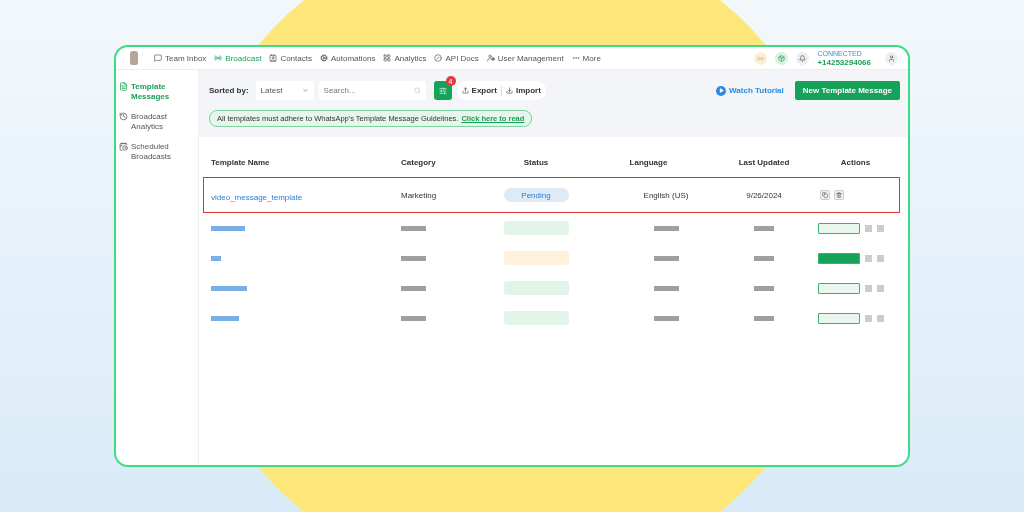 The height and width of the screenshot is (512, 1024). Describe the element at coordinates (490, 58) in the screenshot. I see `user-gear-icon` at that location.